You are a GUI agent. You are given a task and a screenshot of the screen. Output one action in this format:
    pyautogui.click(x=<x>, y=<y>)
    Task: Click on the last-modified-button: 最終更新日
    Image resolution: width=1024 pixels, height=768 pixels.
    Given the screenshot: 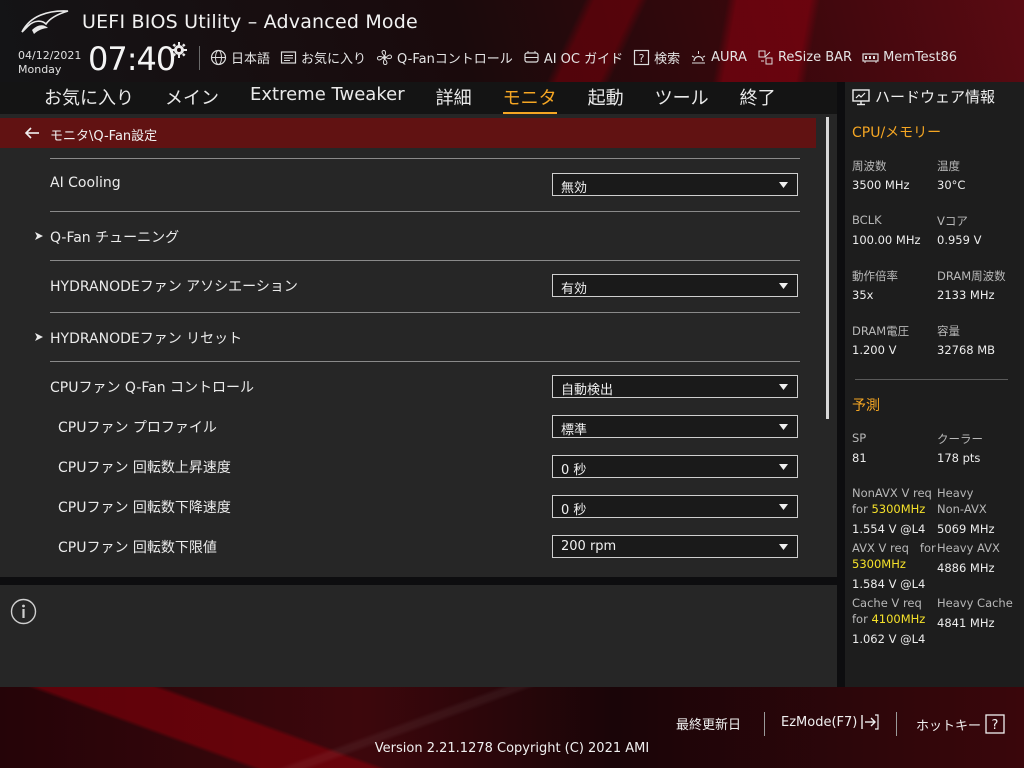 What is the action you would take?
    pyautogui.click(x=708, y=723)
    